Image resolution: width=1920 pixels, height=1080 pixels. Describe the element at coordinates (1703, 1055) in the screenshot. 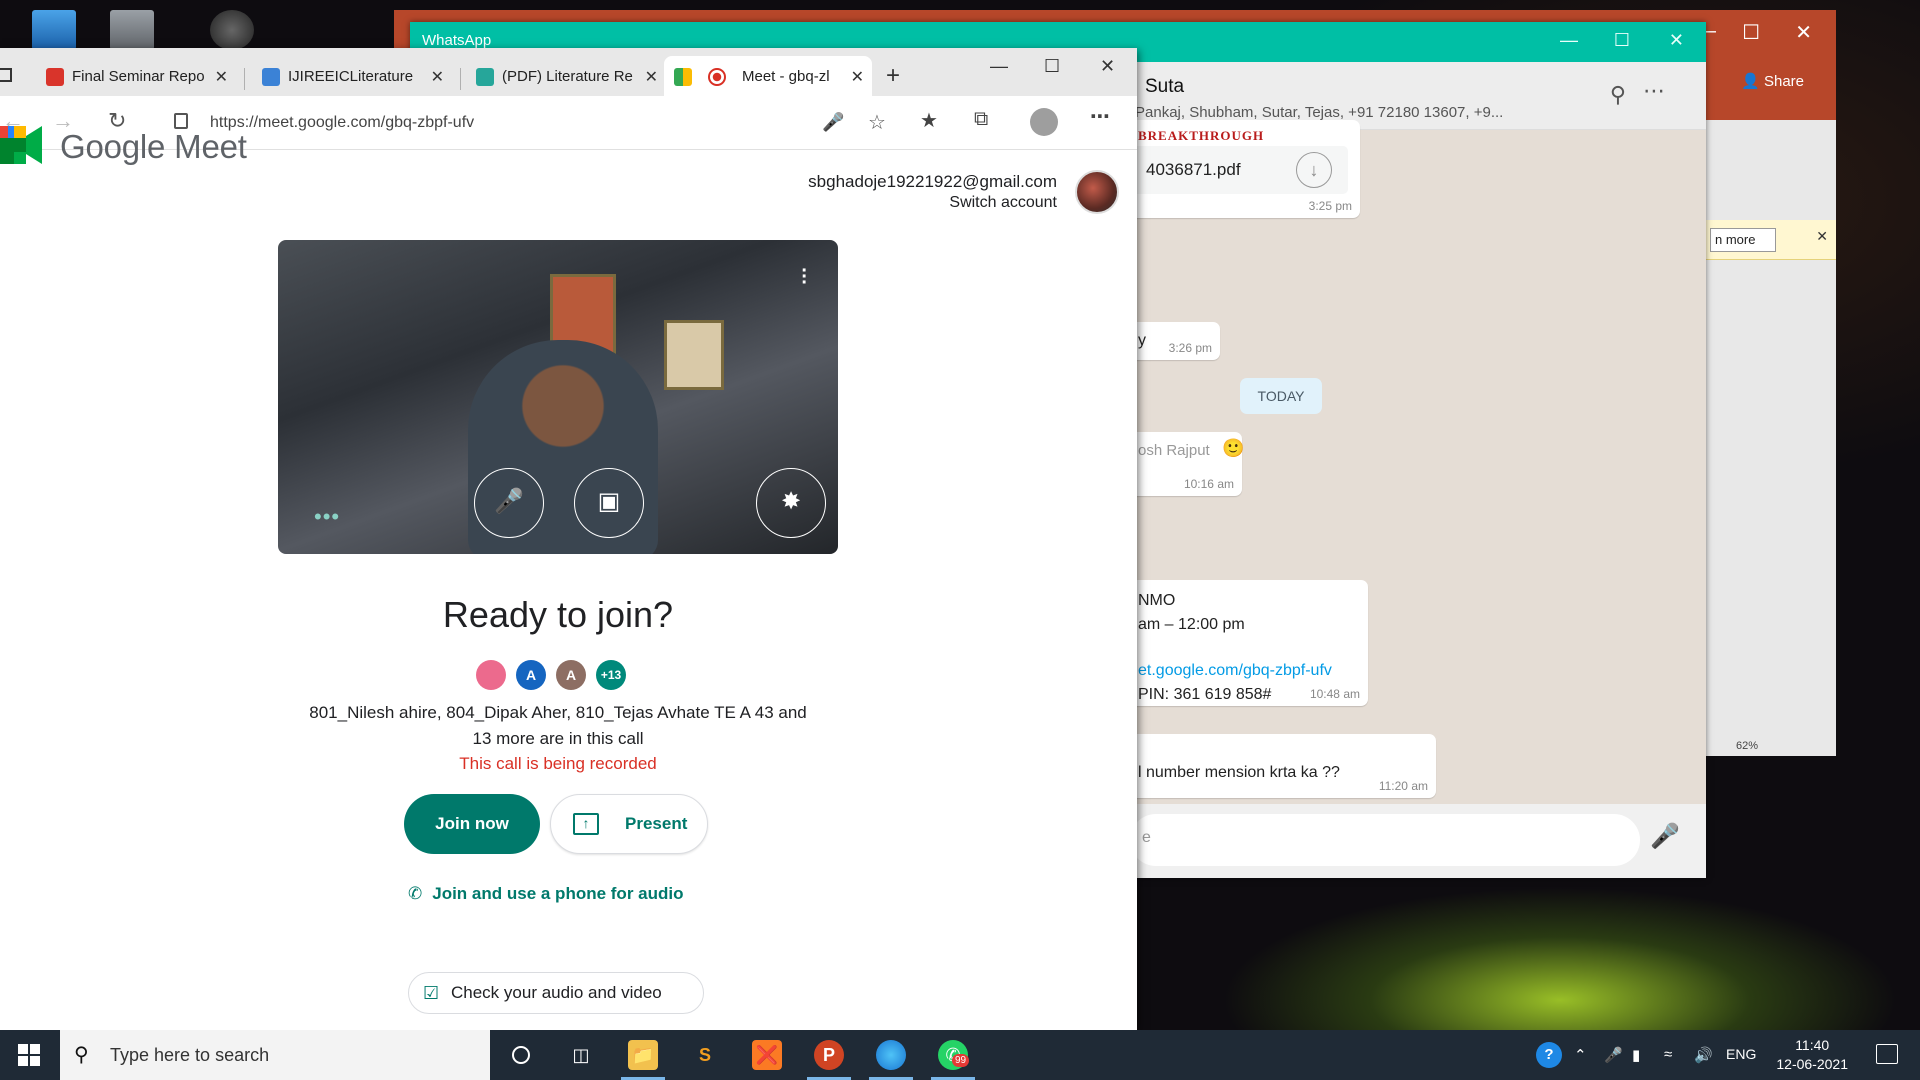

I see `volume-icon: 🔊` at that location.